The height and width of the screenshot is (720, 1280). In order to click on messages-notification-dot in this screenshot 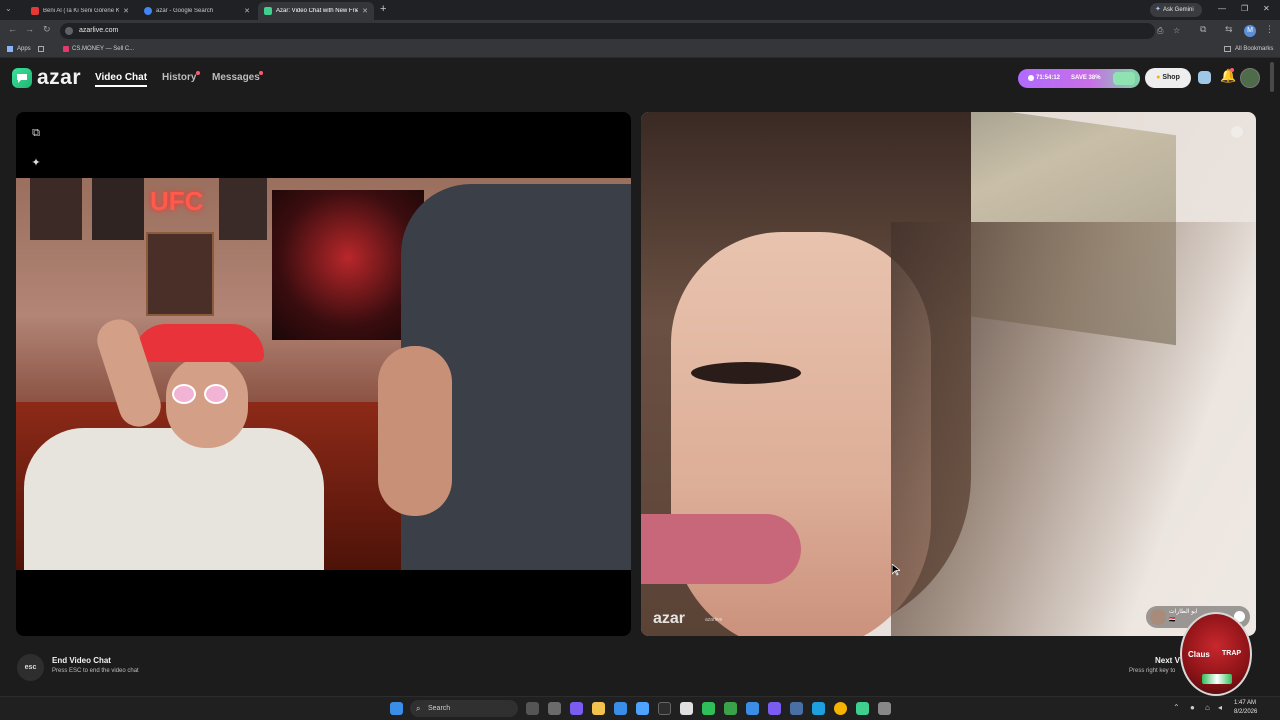, I will do `click(261, 73)`.